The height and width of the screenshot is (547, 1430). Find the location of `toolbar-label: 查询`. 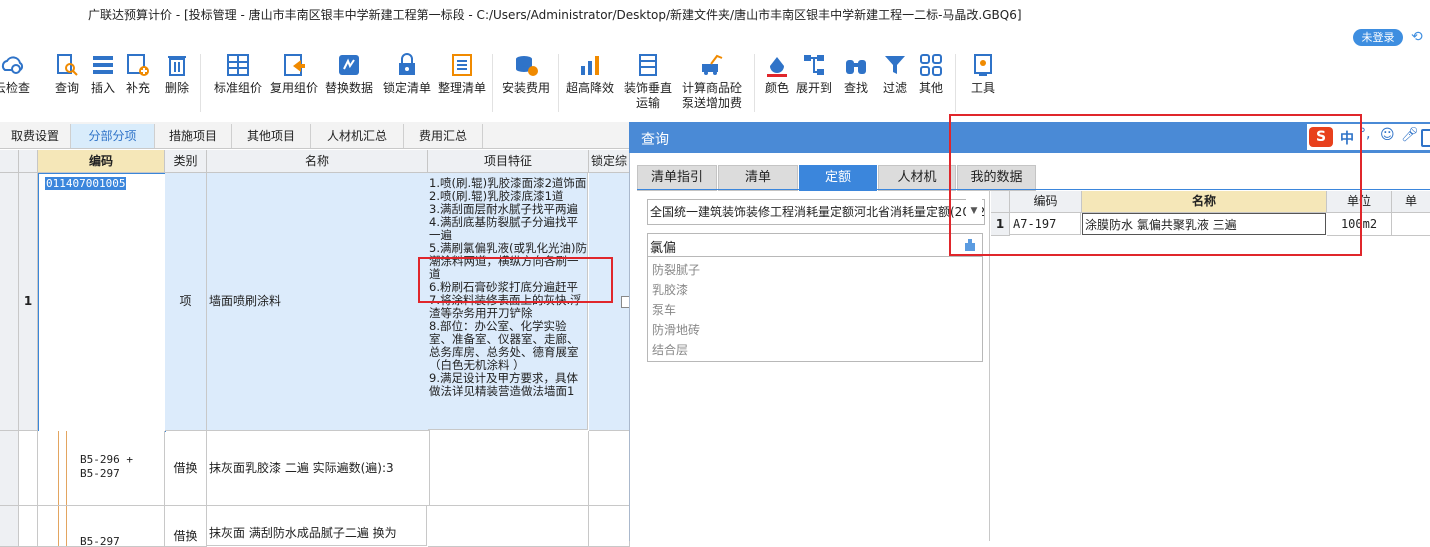

toolbar-label: 查询 is located at coordinates (66, 88).